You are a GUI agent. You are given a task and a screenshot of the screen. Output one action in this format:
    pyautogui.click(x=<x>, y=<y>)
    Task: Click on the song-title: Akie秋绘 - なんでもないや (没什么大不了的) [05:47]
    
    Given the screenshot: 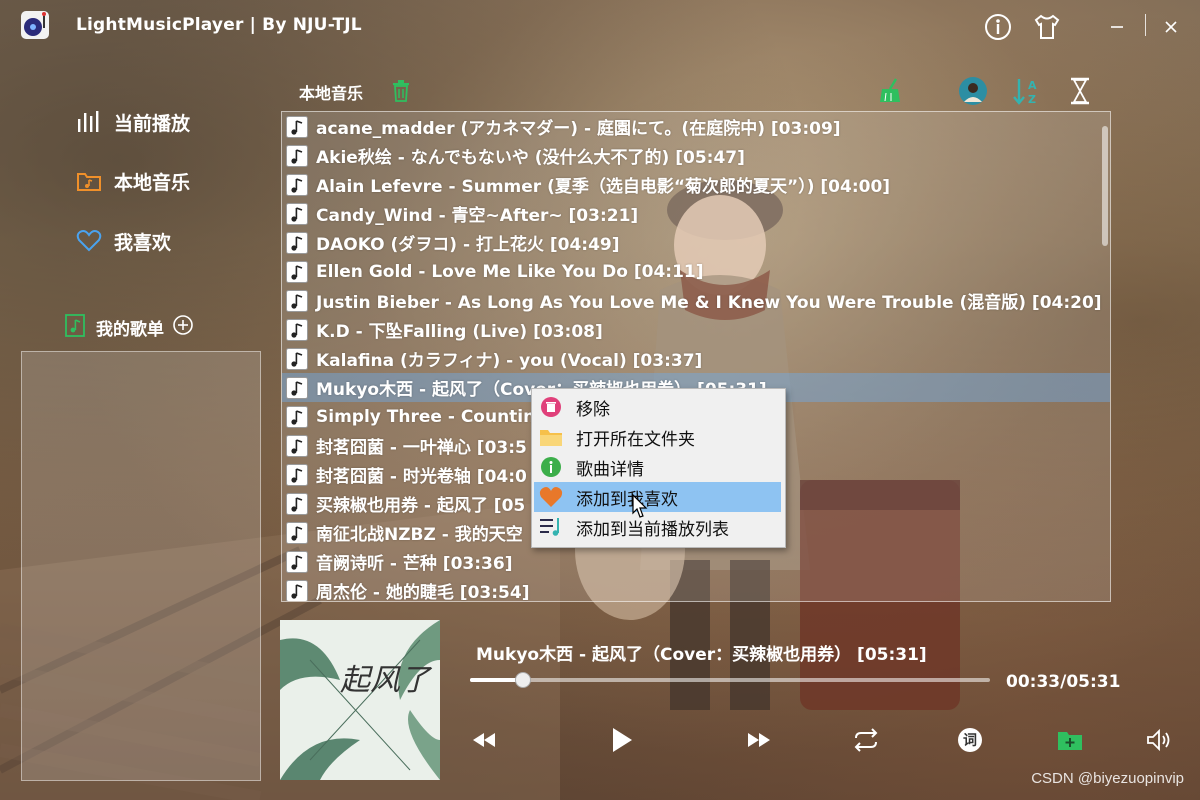 What is the action you would take?
    pyautogui.click(x=530, y=158)
    